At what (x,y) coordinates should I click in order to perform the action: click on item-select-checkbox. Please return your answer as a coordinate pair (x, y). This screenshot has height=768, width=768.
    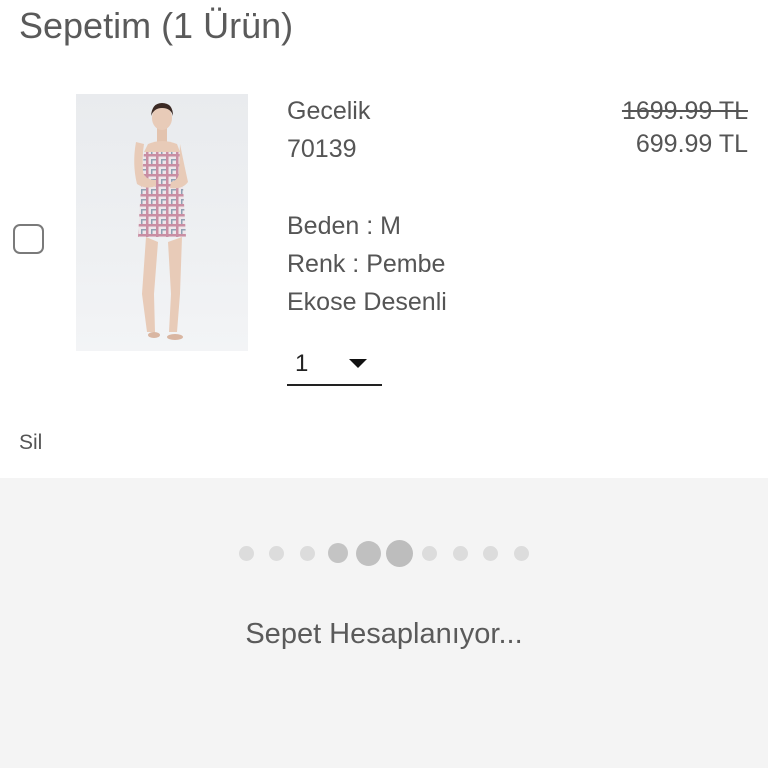
    Looking at the image, I should click on (28, 239).